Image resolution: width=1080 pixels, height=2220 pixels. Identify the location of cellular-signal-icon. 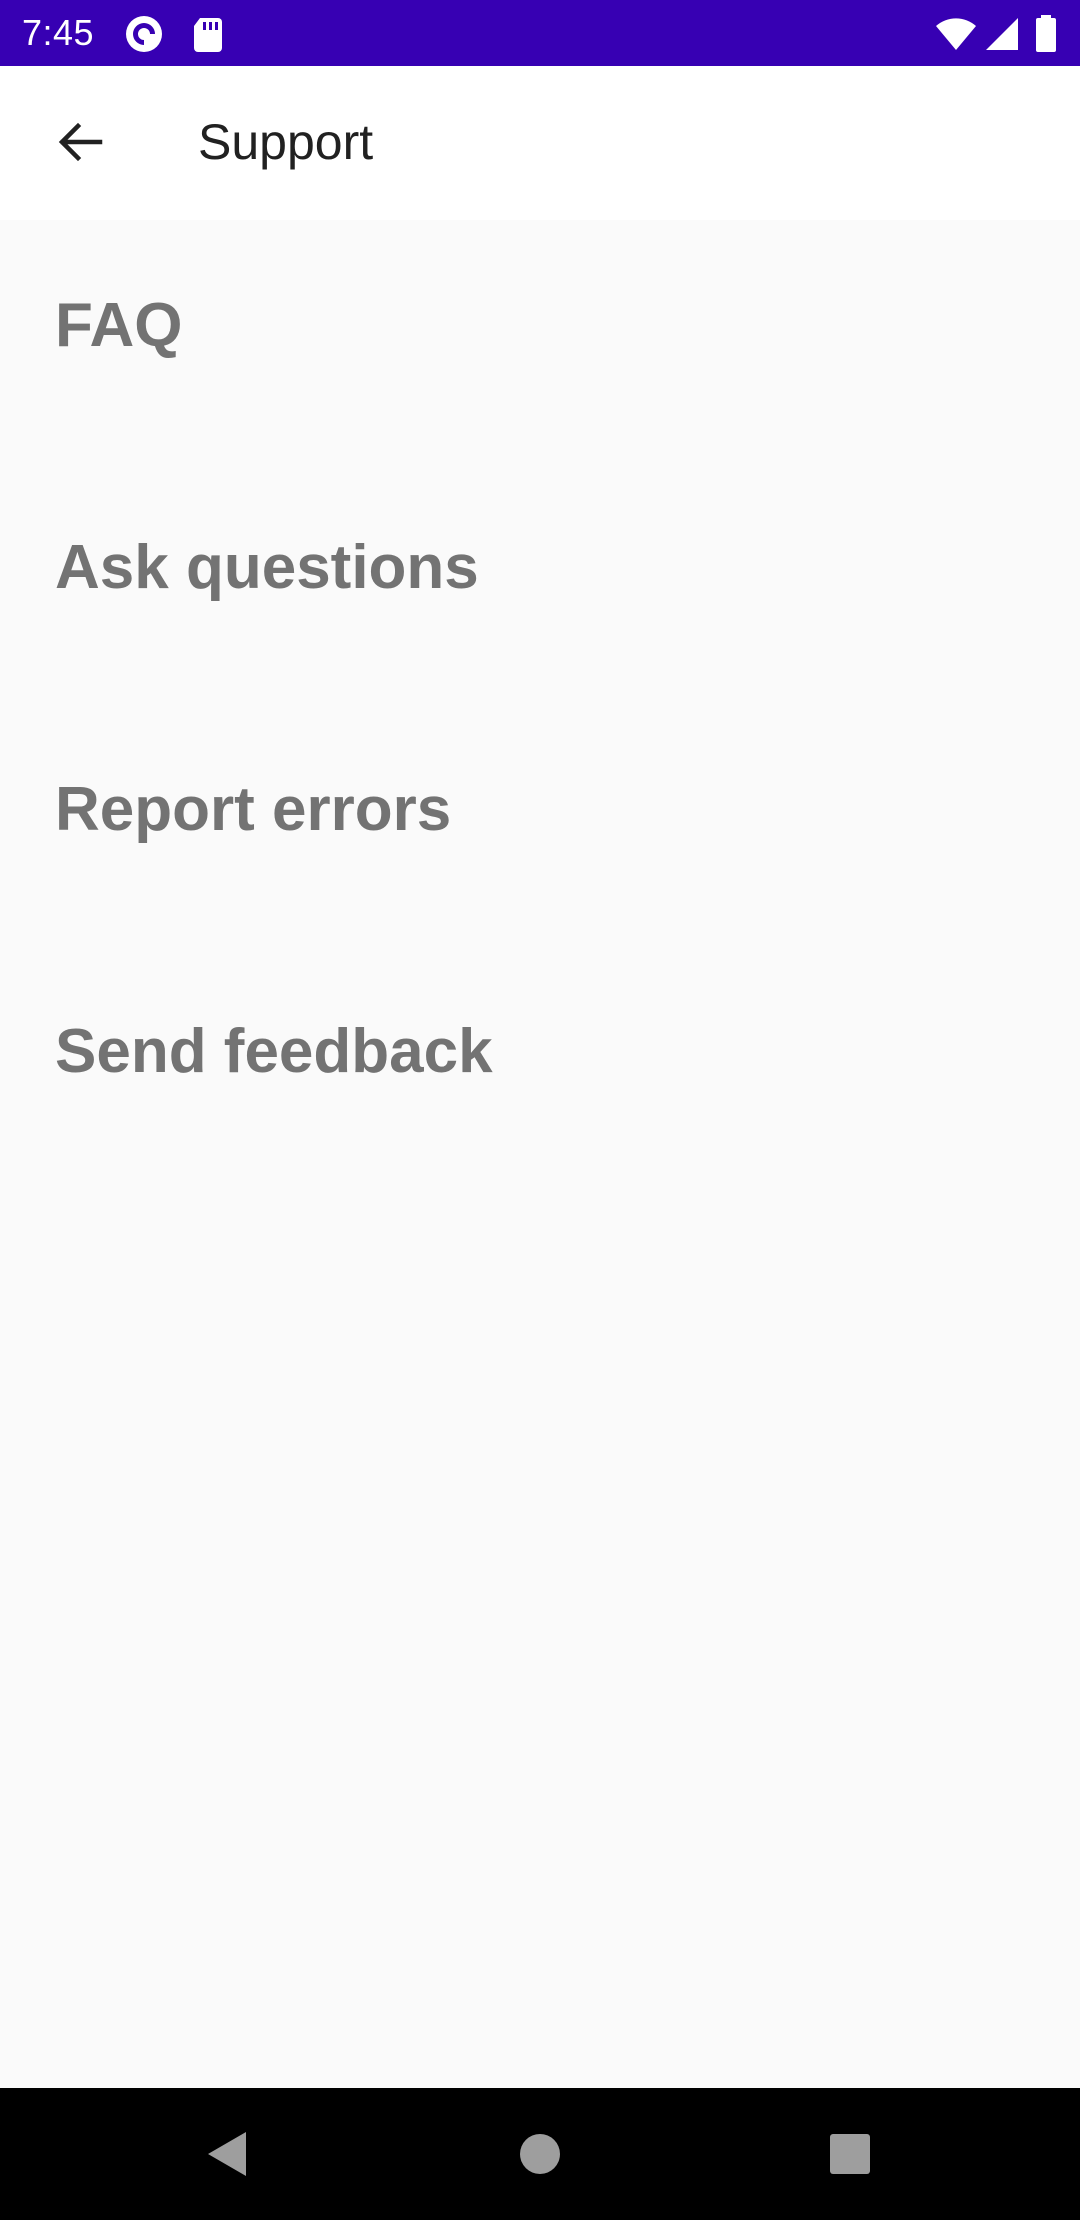
(1002, 34).